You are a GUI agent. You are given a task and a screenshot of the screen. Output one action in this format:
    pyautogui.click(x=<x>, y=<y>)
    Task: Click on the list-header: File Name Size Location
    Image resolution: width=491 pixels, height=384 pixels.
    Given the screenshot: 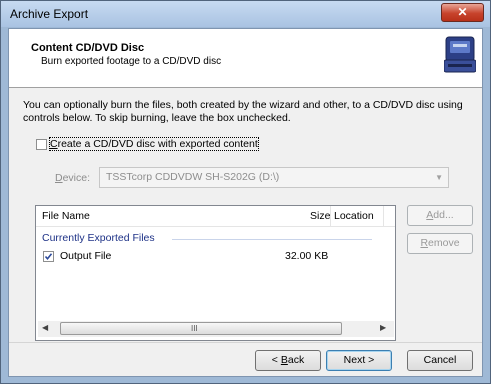 What is the action you would take?
    pyautogui.click(x=215, y=216)
    